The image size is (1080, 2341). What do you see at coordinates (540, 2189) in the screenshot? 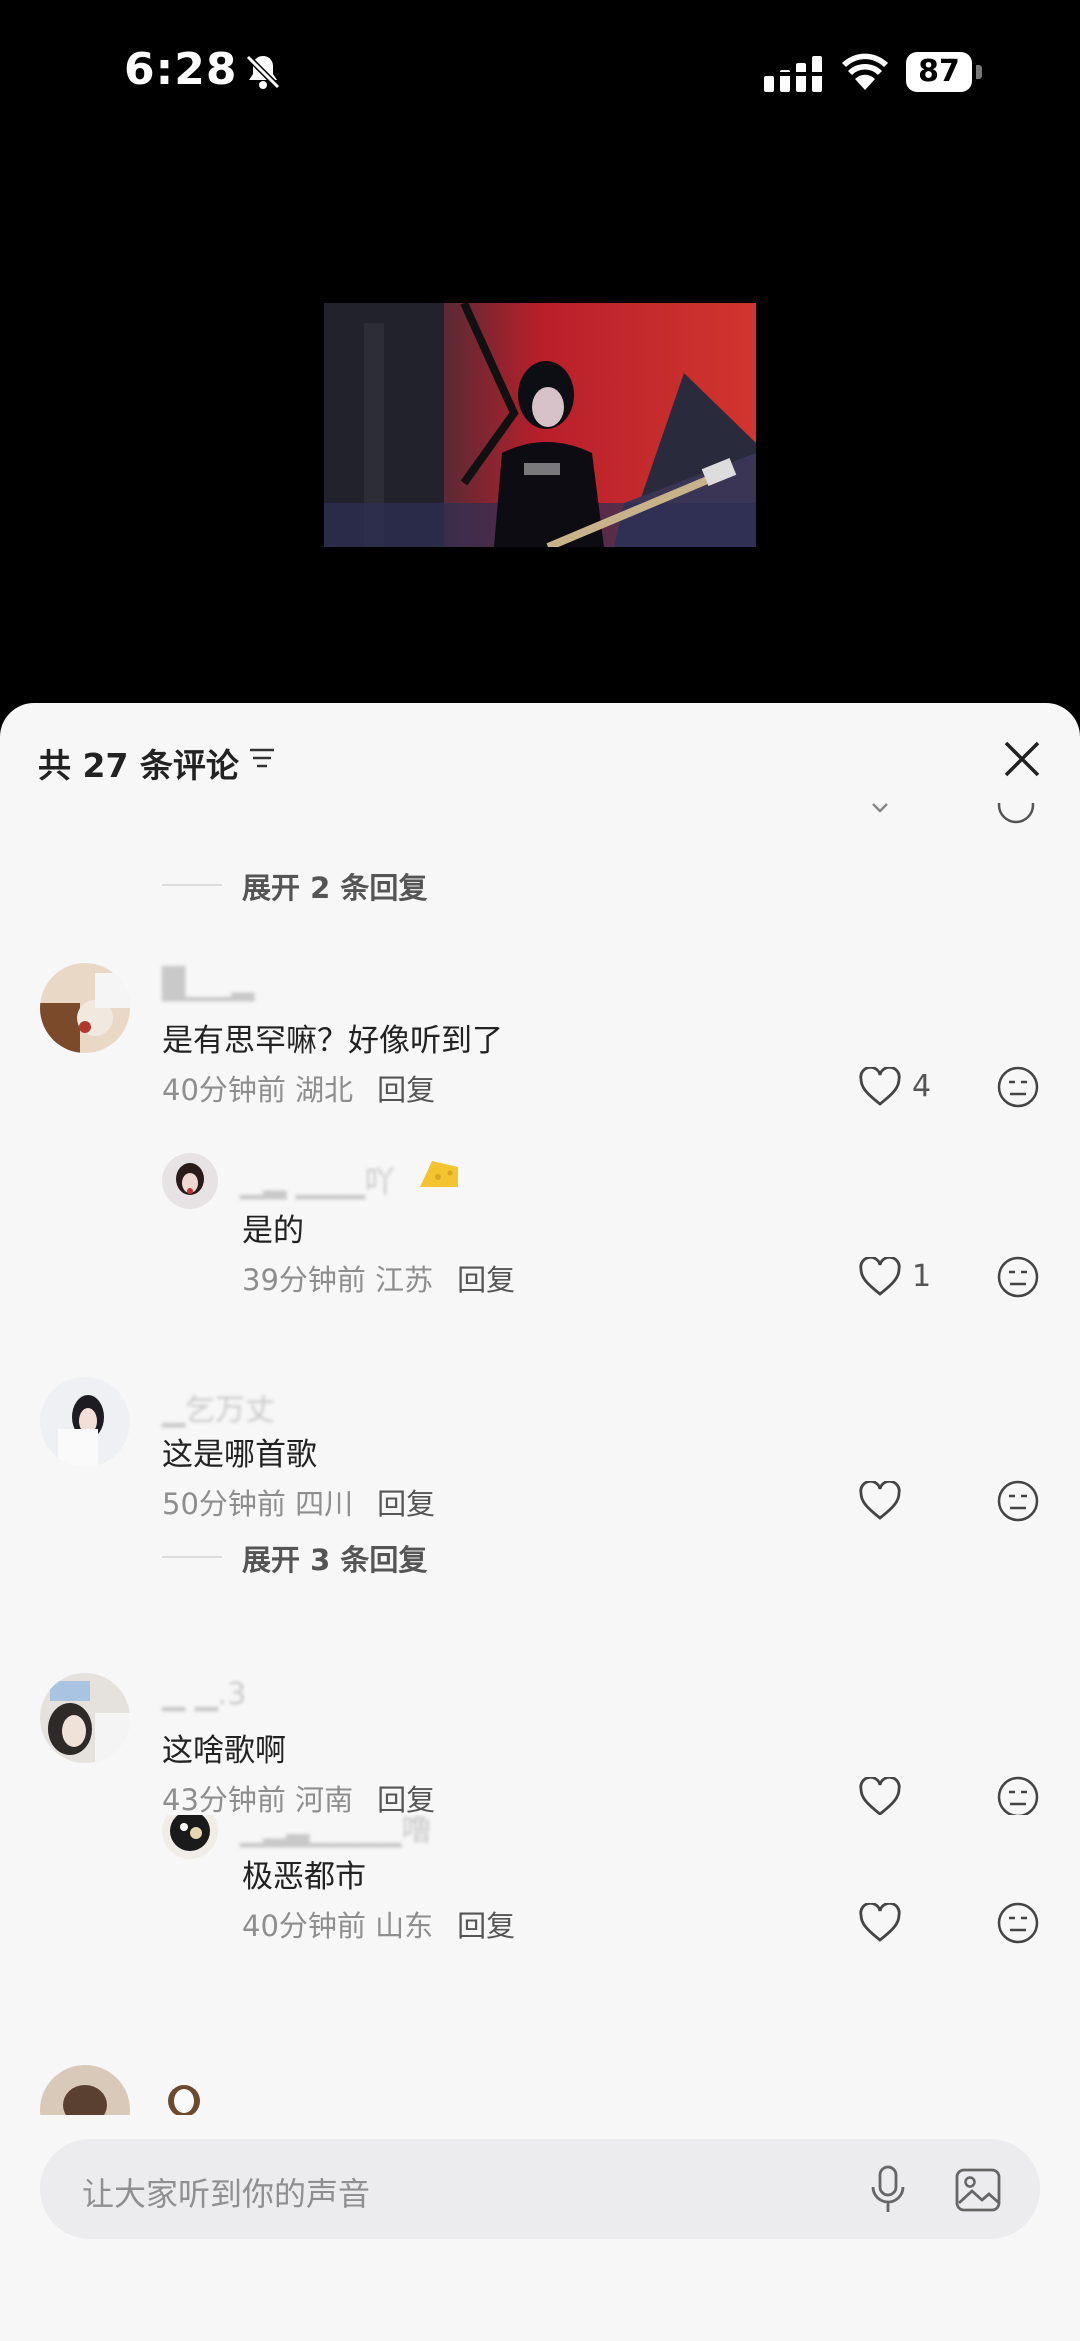
I see `comment-input-bar: 让大家听到你的声音` at bounding box center [540, 2189].